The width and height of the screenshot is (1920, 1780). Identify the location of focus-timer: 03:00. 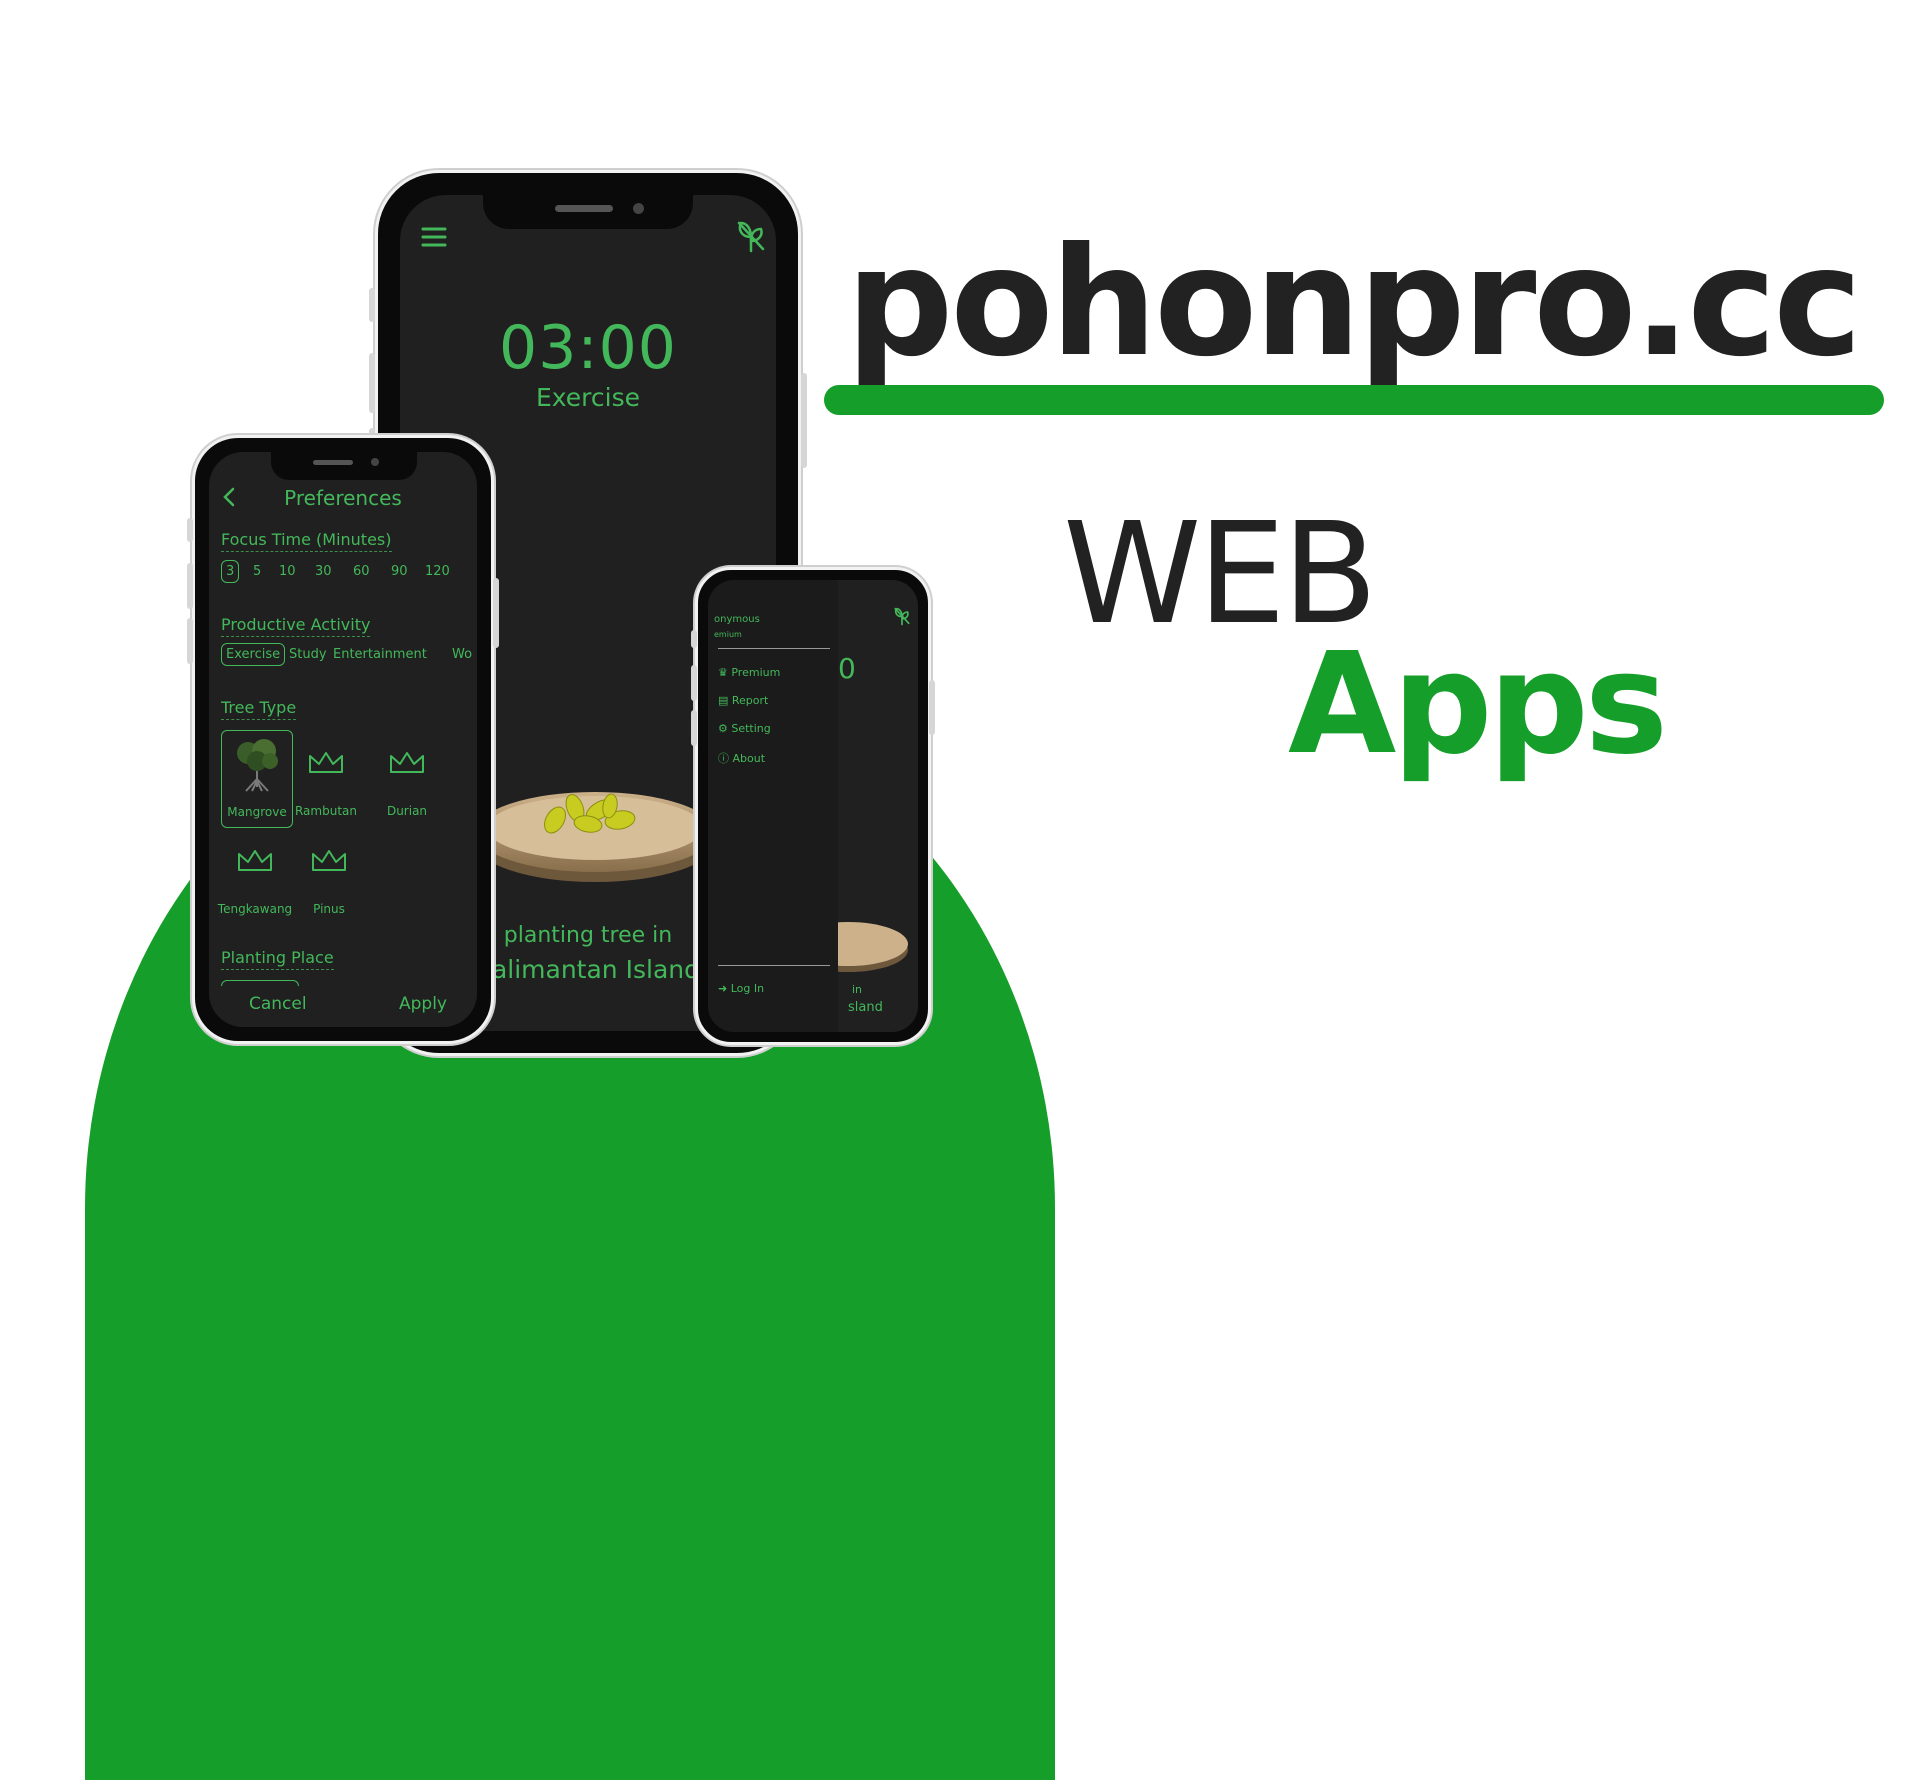
(588, 348).